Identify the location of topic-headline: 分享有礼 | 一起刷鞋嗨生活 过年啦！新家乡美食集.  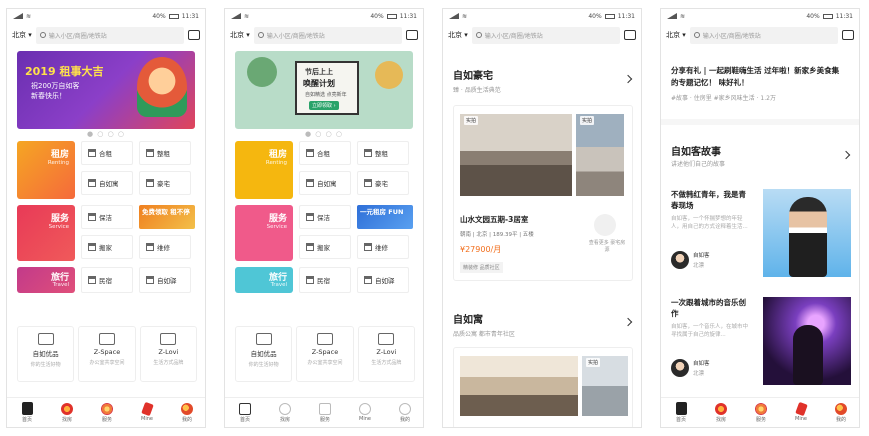
(755, 70).